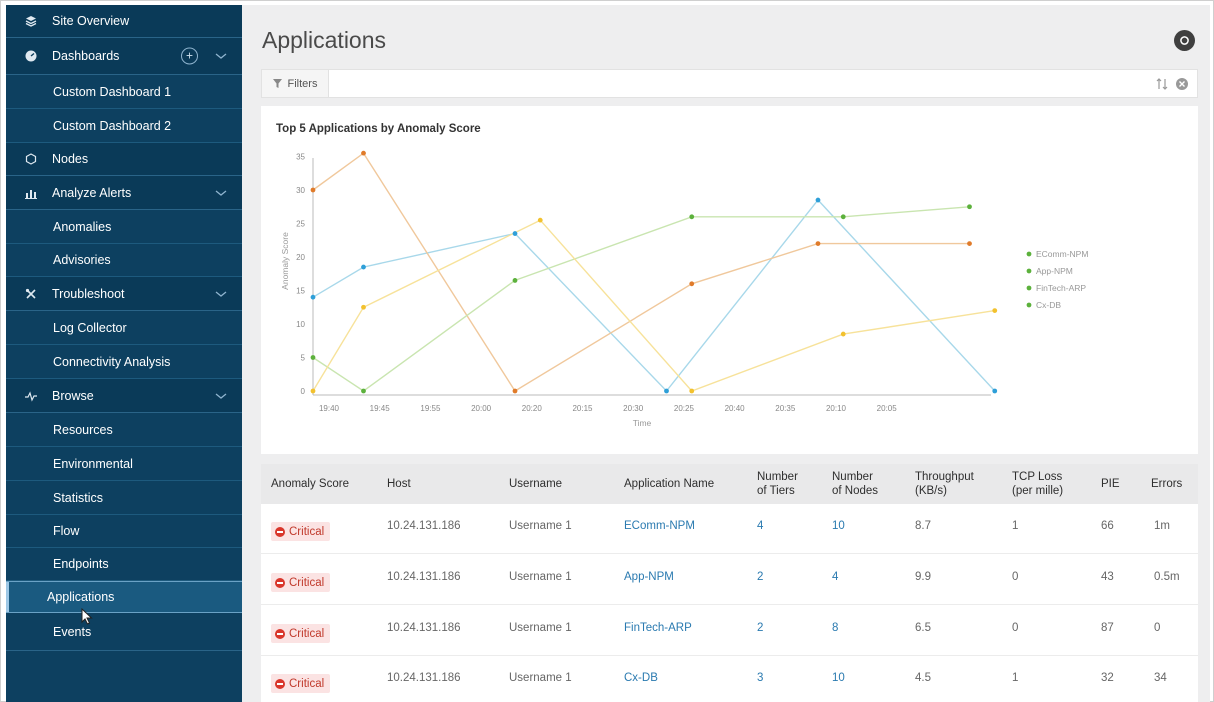 The width and height of the screenshot is (1214, 702). I want to click on sidebar-item-custom-dashboard-2: Custom Dashboard 2, so click(124, 126).